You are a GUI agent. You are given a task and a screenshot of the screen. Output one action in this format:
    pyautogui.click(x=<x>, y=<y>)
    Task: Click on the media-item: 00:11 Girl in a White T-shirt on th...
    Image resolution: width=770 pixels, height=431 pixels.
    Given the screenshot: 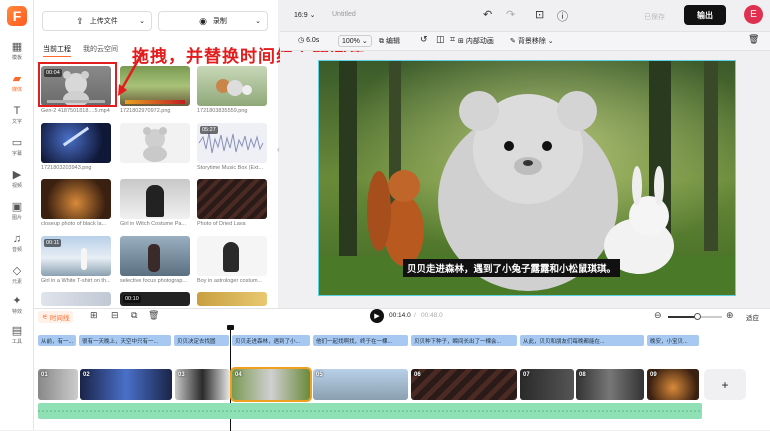 What is the action you would take?
    pyautogui.click(x=76, y=260)
    